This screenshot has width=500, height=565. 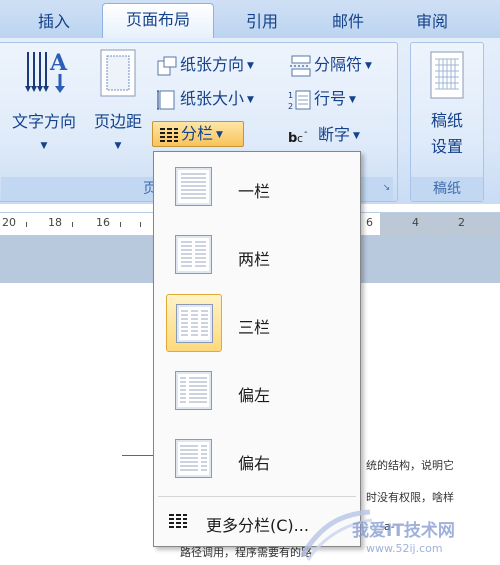 What do you see at coordinates (404, 548) in the screenshot?
I see `watermark-url: www.52ij.com` at bounding box center [404, 548].